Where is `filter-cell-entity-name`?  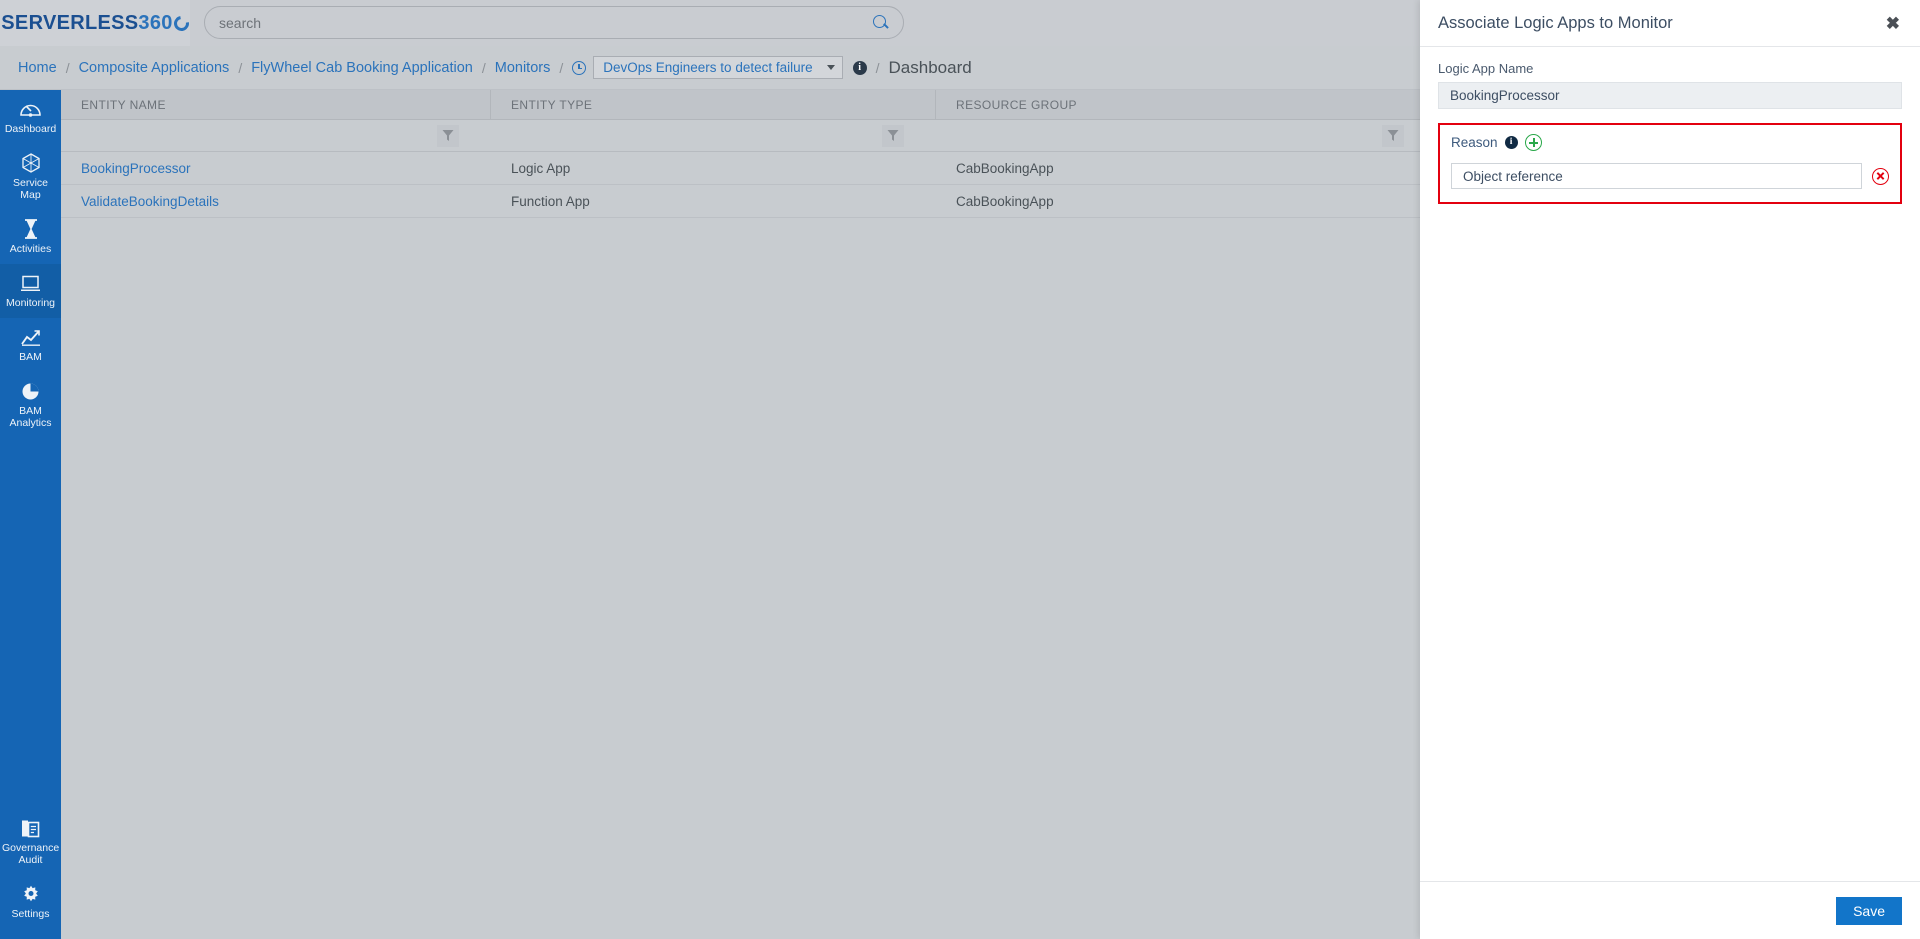
filter-cell-entity-name is located at coordinates (276, 135).